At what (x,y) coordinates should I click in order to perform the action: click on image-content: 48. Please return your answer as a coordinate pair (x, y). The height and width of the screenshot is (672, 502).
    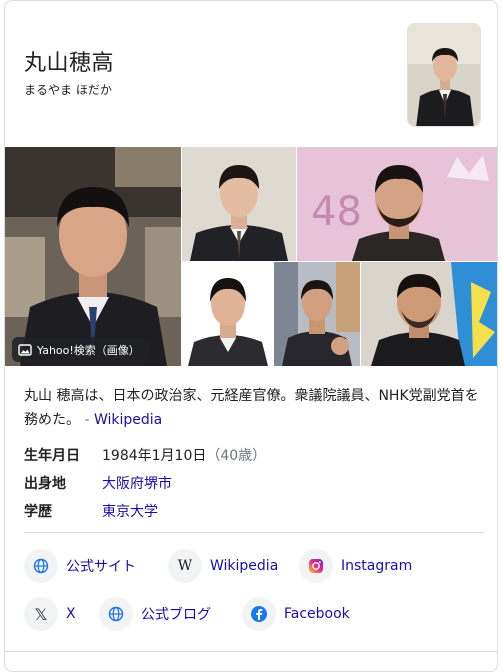
    Looking at the image, I should click on (397, 204).